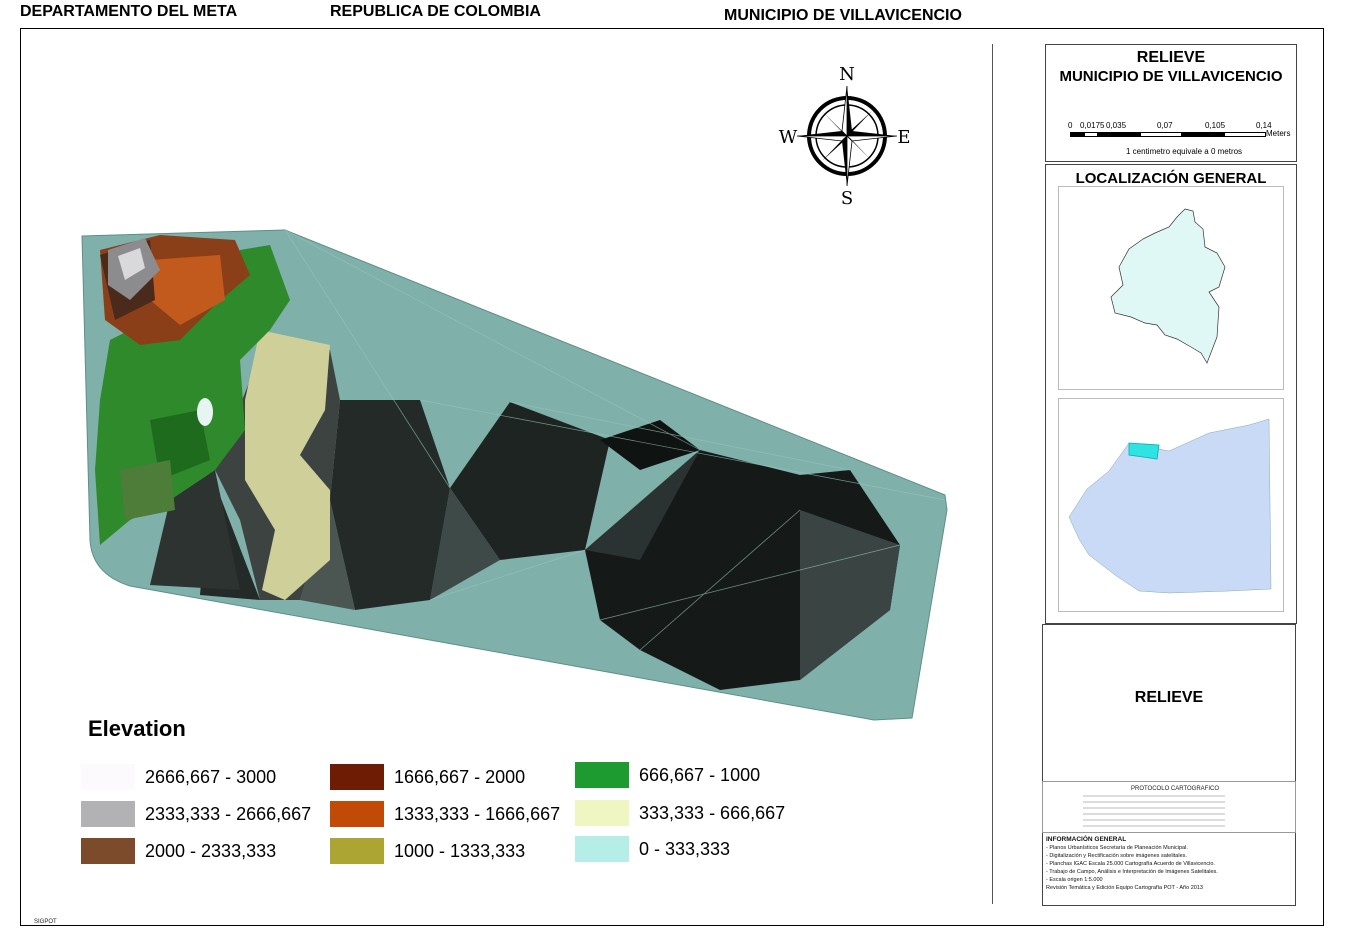 This screenshot has height=945, width=1350. I want to click on info-heading: INFORMACIÓN GENERAL, so click(1086, 839).